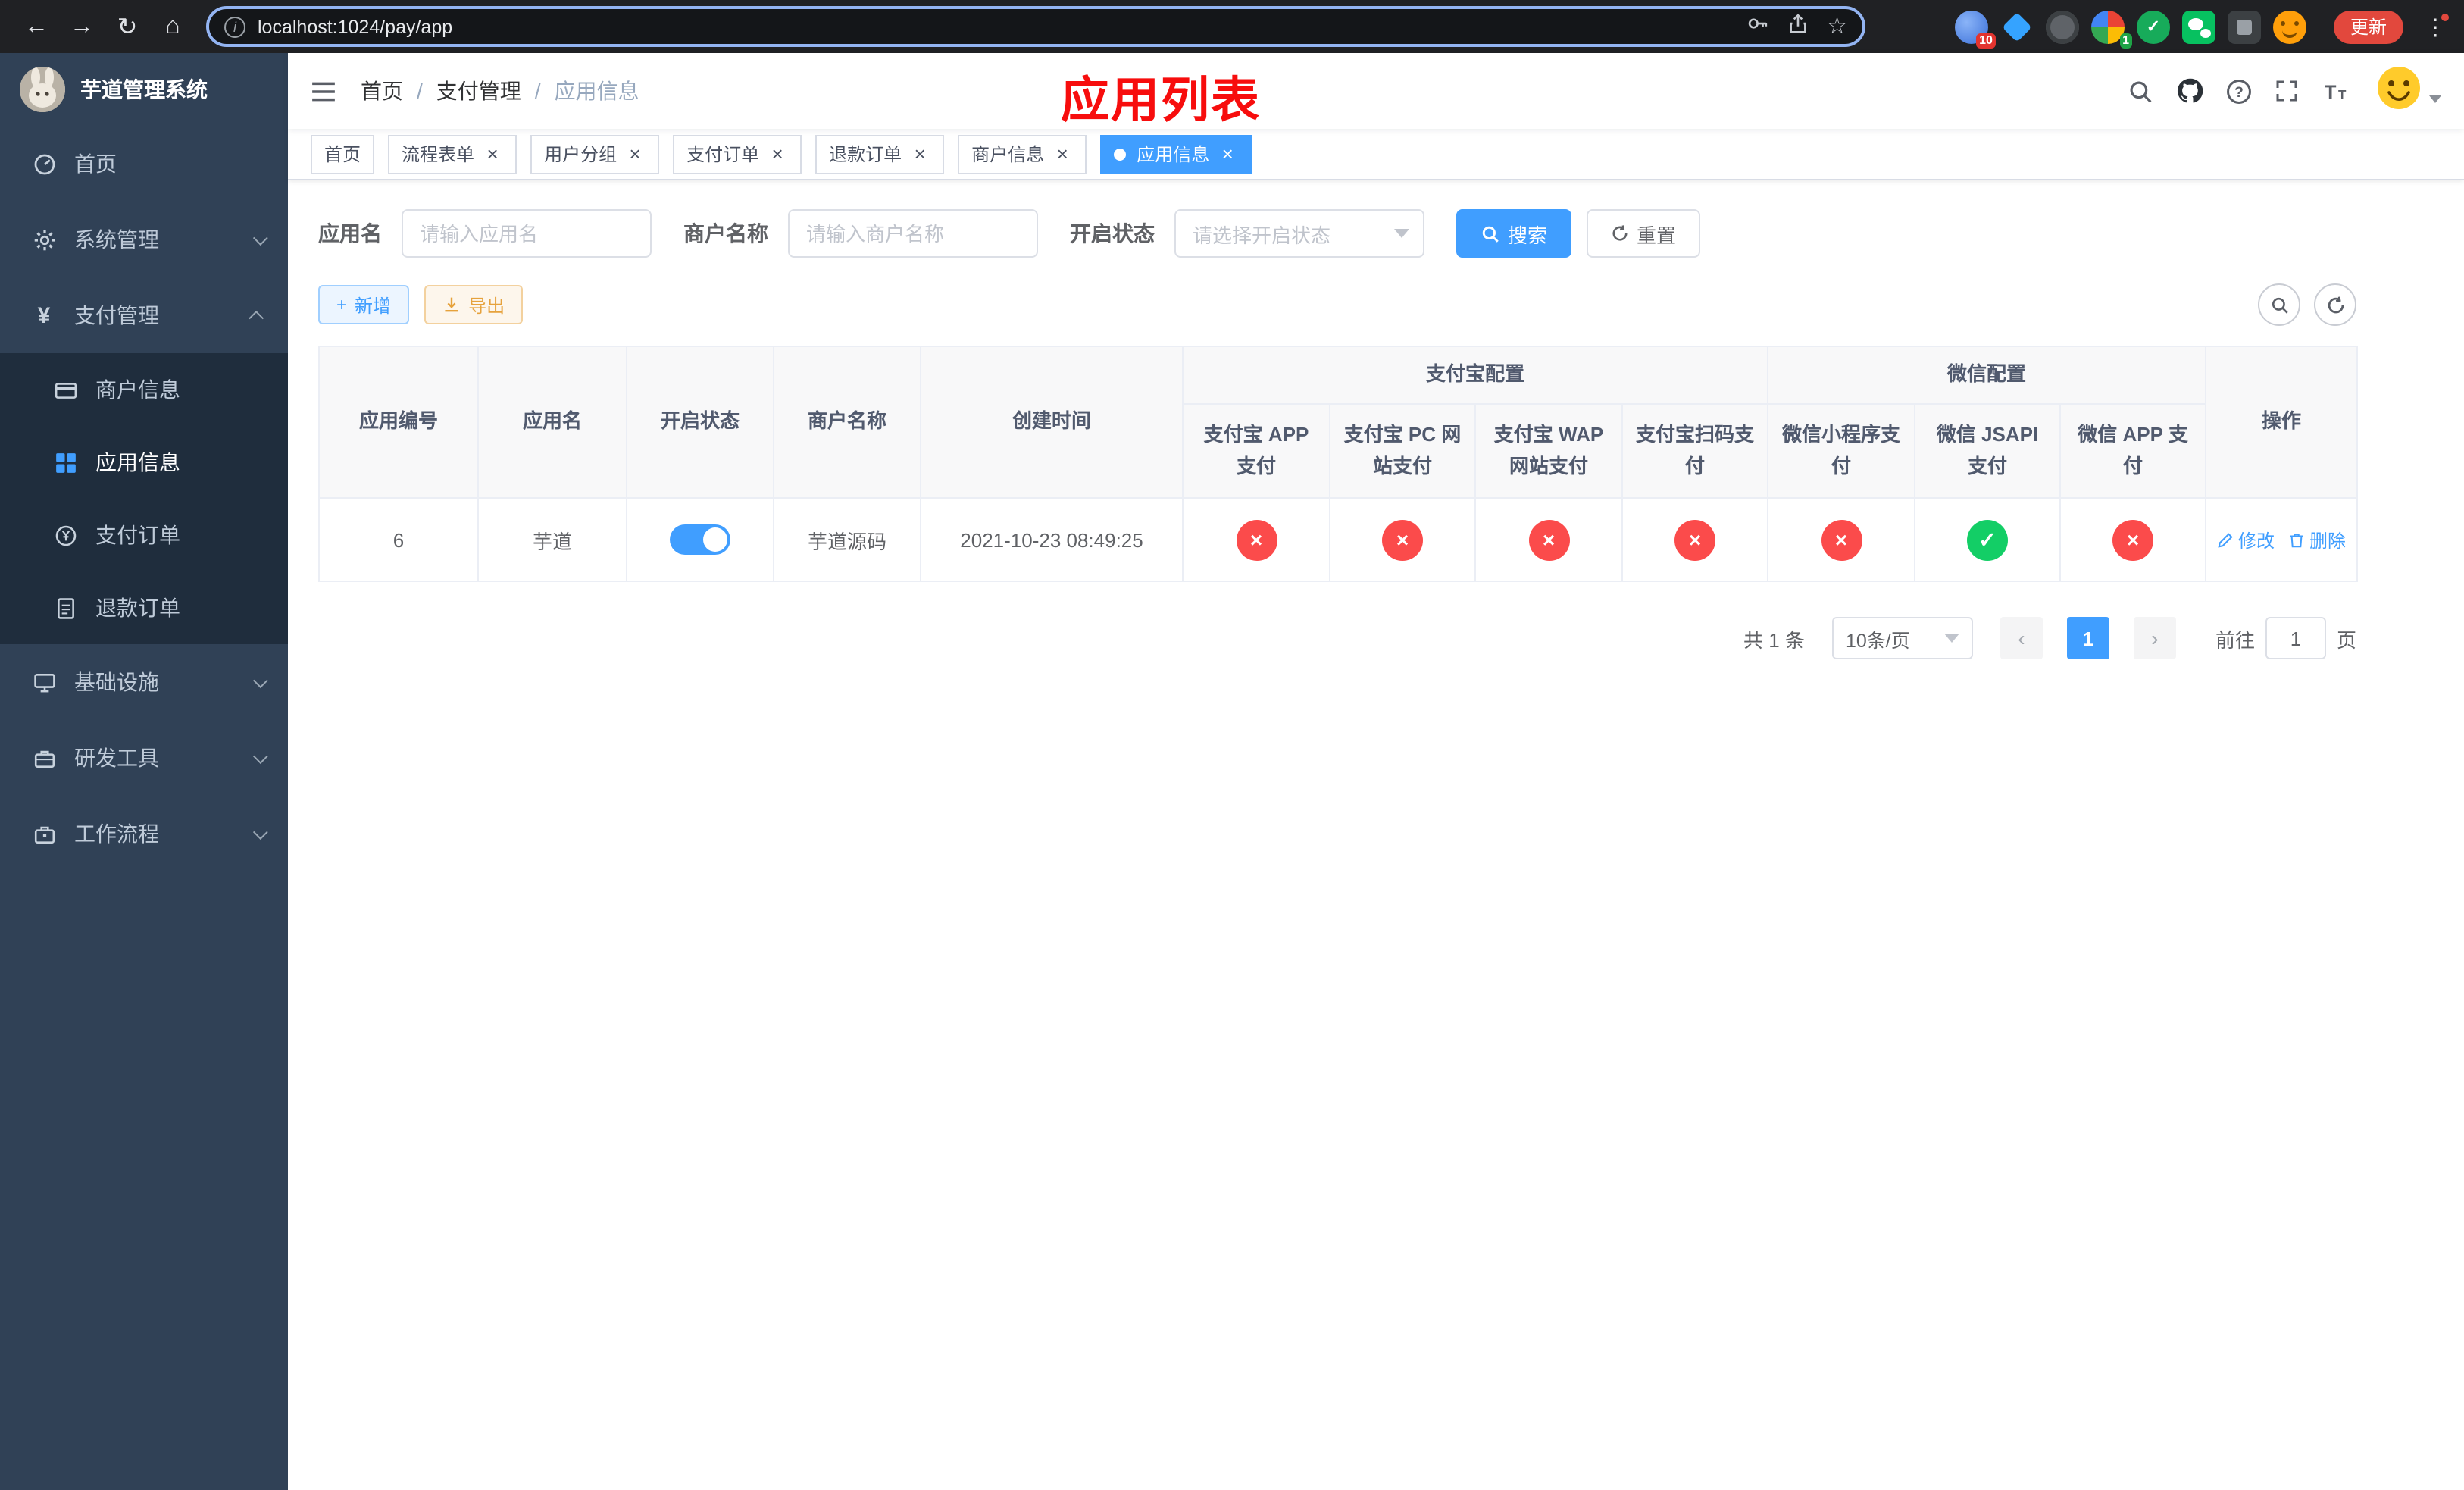  I want to click on dashboard-icon, so click(44, 163).